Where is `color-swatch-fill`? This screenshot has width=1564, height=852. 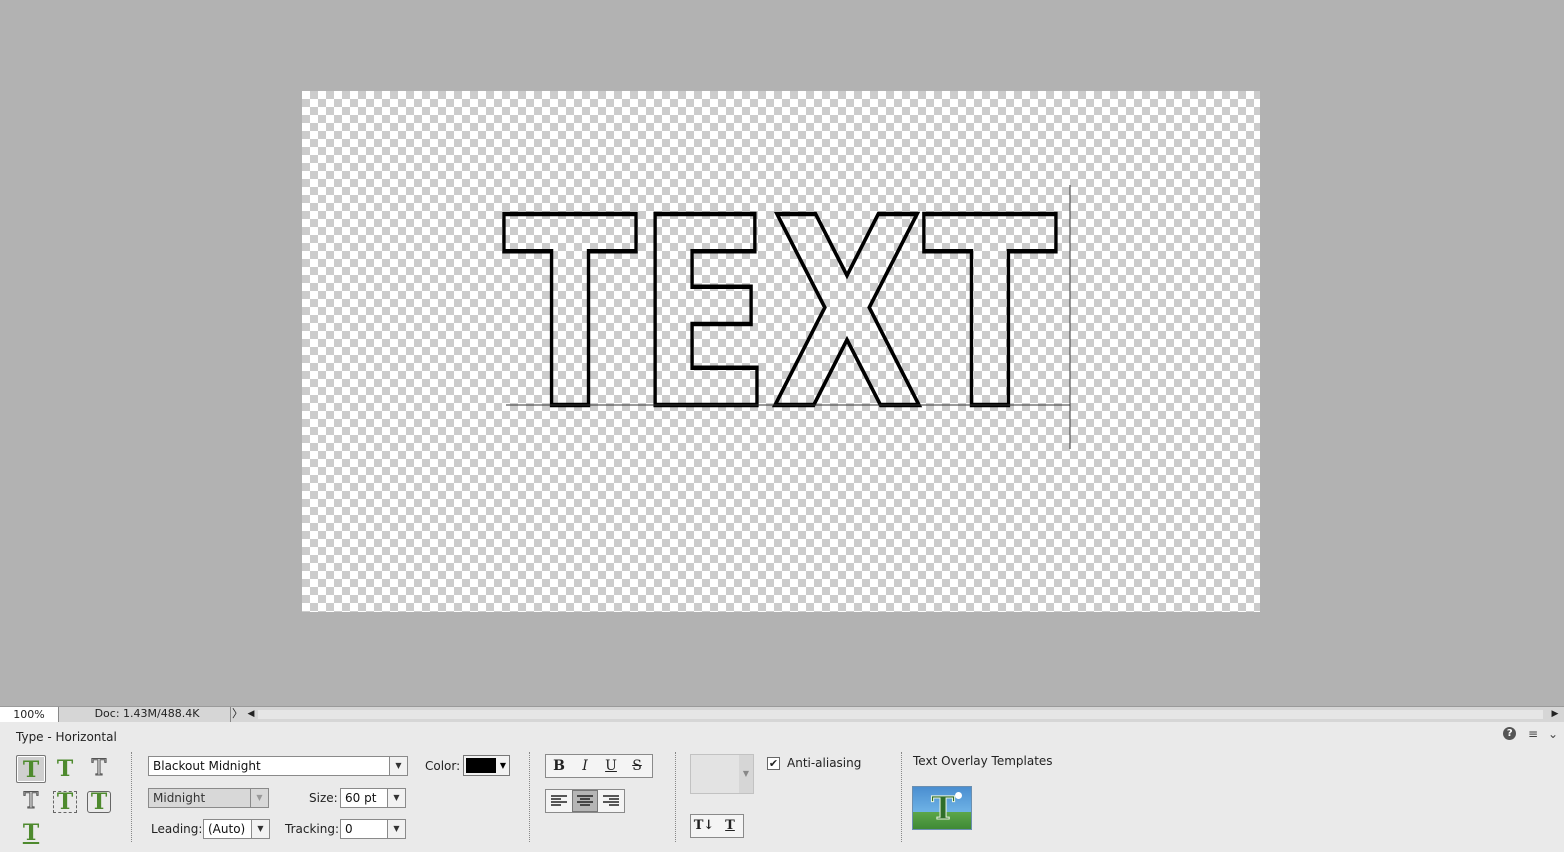 color-swatch-fill is located at coordinates (481, 765).